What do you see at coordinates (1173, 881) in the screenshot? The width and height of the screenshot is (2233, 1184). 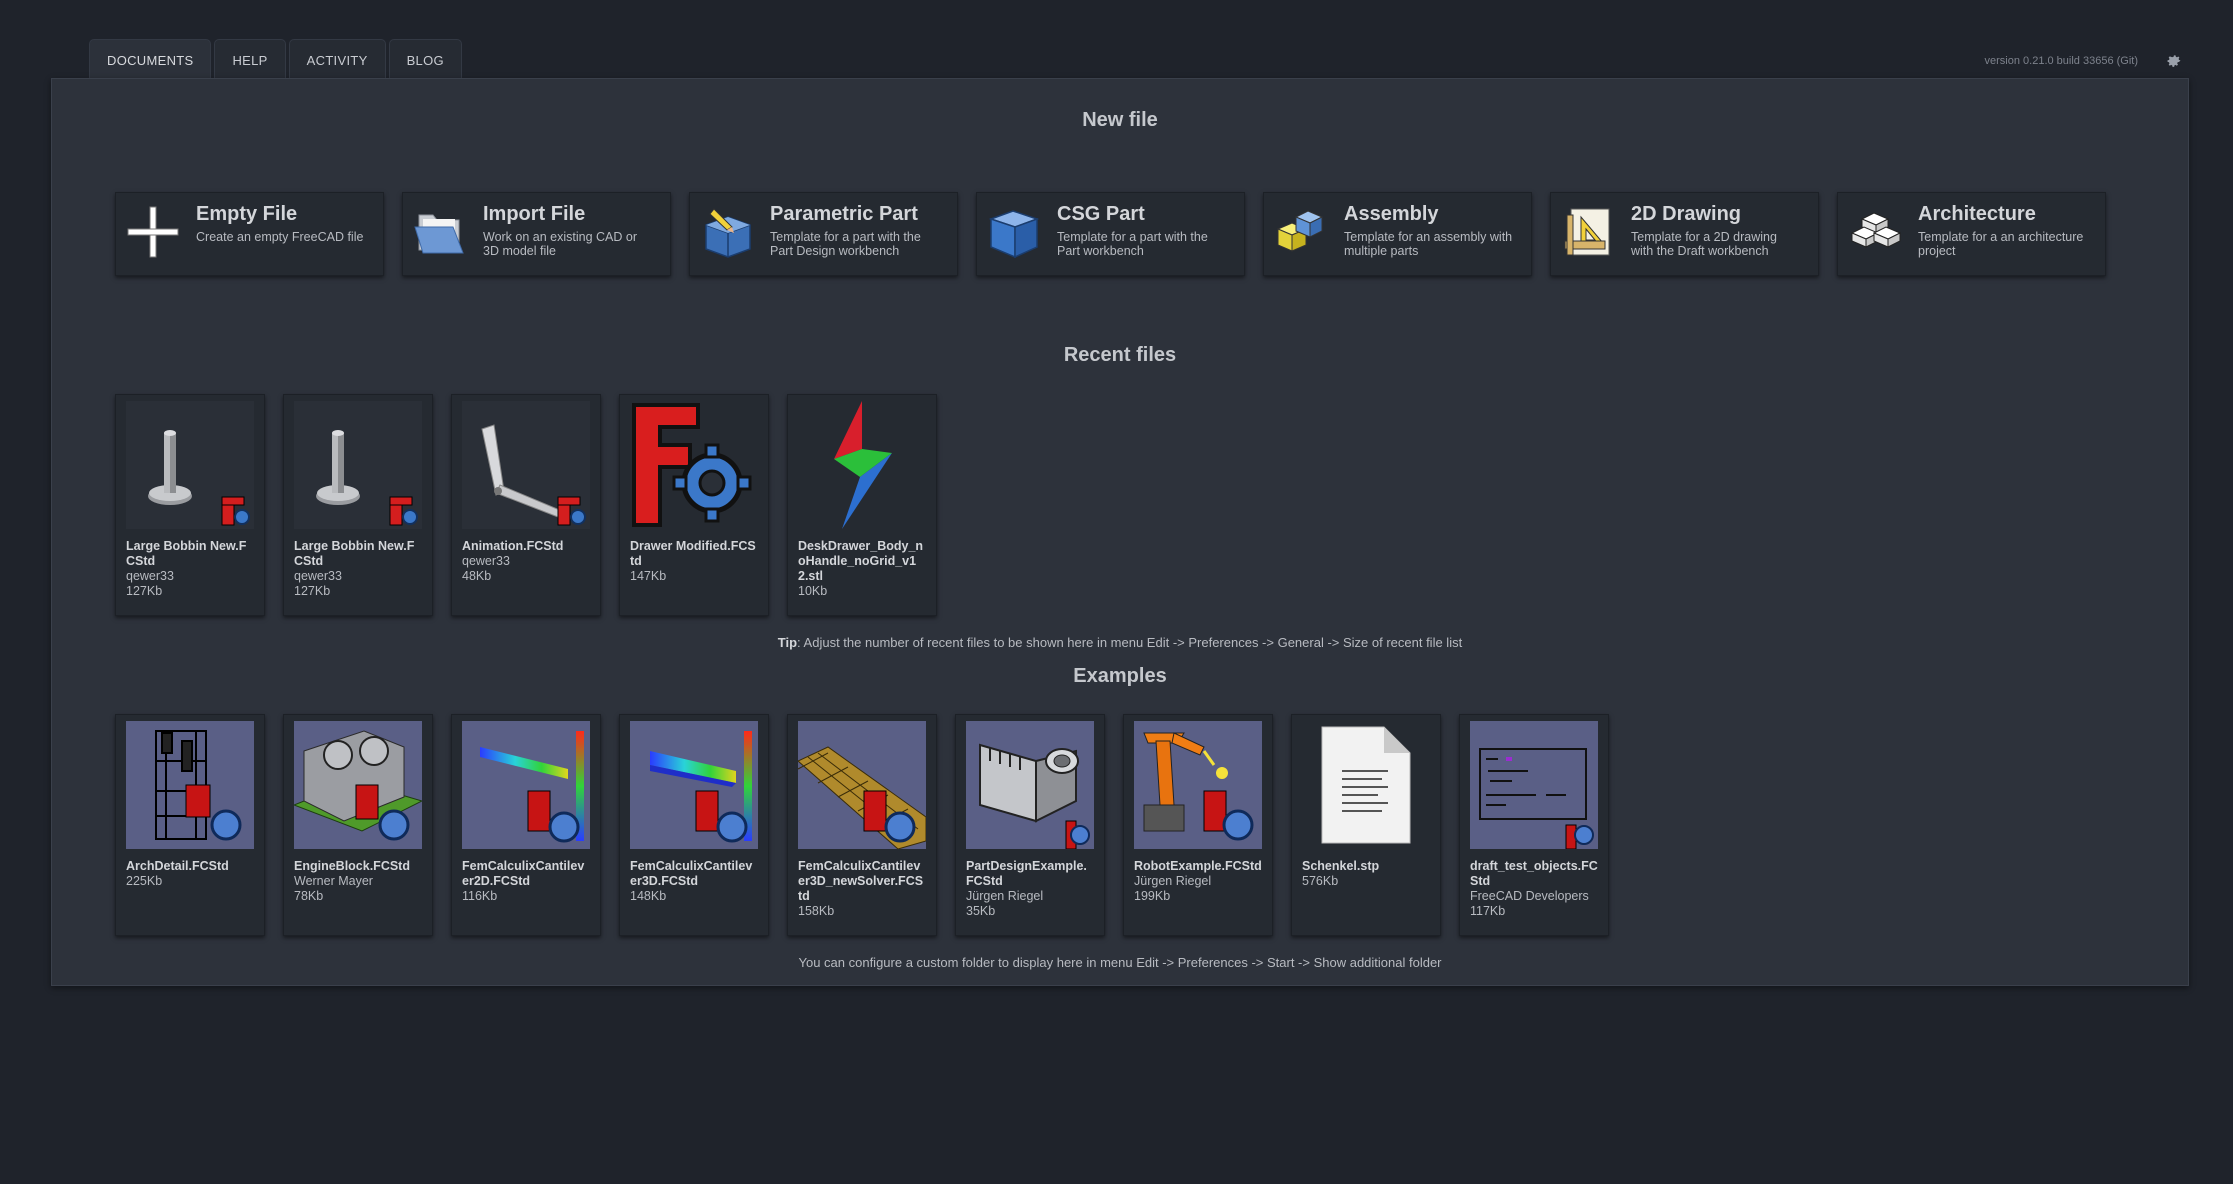 I see `file-author: Jürgen Riegel` at bounding box center [1173, 881].